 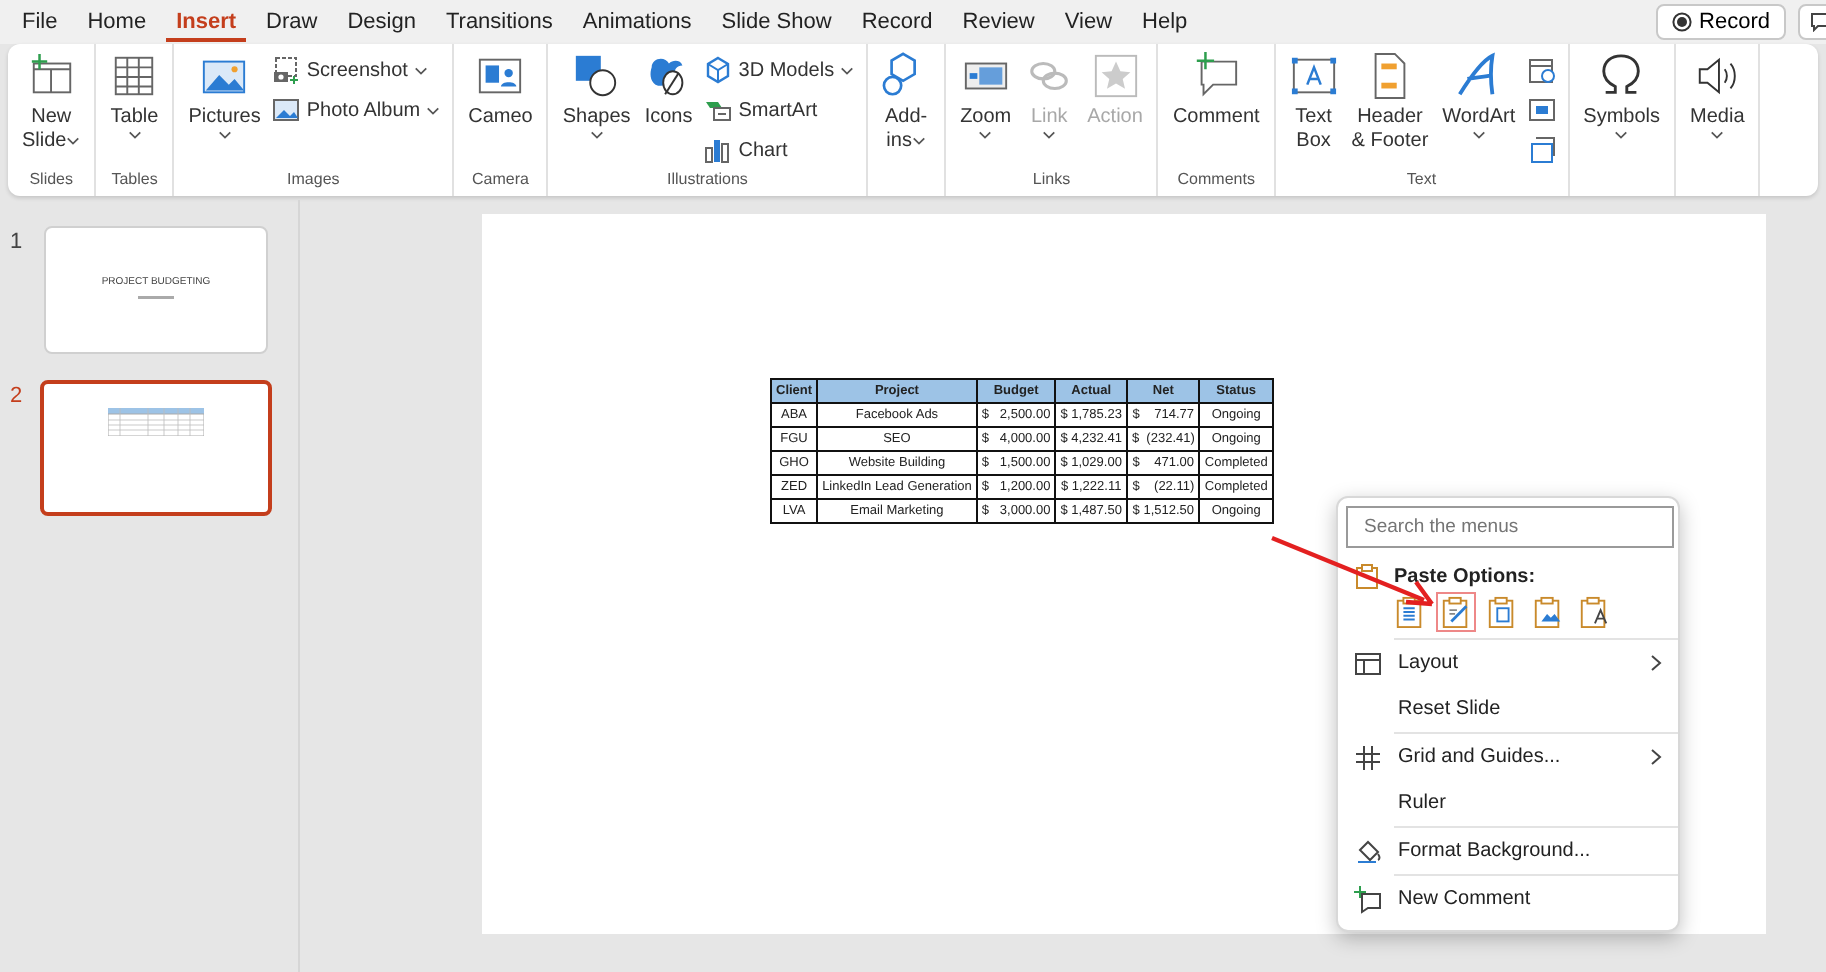 What do you see at coordinates (707, 180) in the screenshot?
I see `group-label: Illustrations` at bounding box center [707, 180].